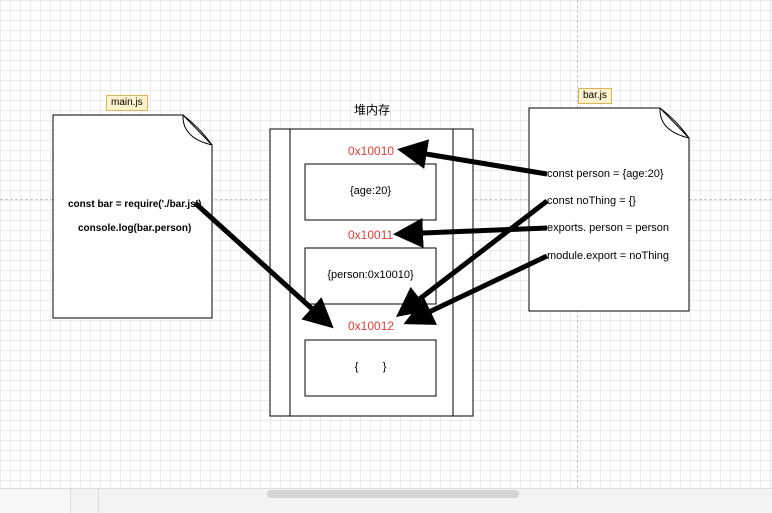 Image resolution: width=772 pixels, height=513 pixels. What do you see at coordinates (98, 501) in the screenshot?
I see `page-tabs-separator` at bounding box center [98, 501].